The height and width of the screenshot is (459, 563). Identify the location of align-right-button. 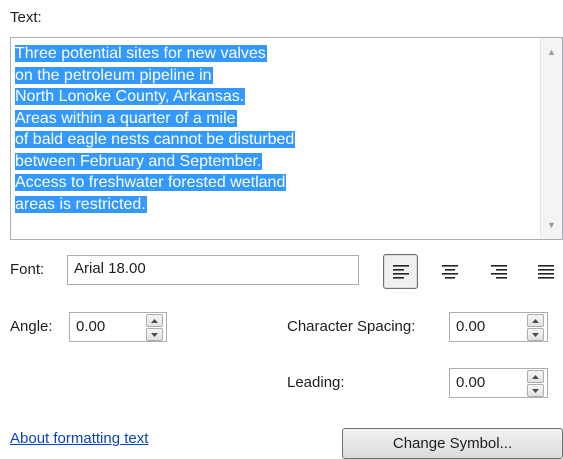
(498, 271).